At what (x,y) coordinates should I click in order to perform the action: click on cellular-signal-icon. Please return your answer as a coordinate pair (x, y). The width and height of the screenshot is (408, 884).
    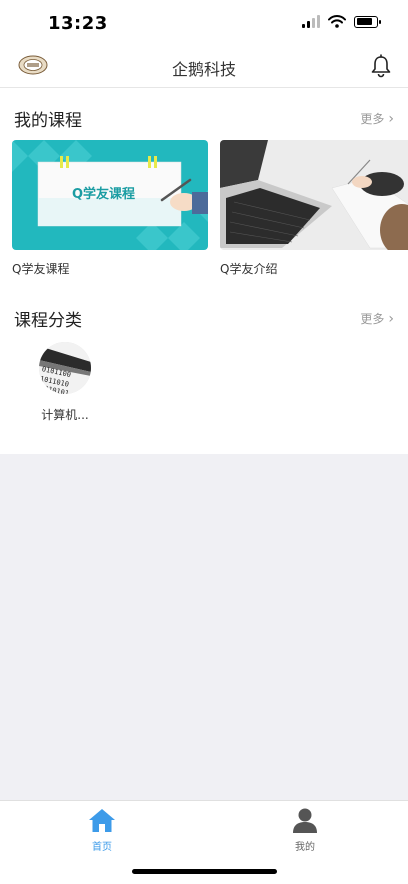
    Looking at the image, I should click on (311, 21).